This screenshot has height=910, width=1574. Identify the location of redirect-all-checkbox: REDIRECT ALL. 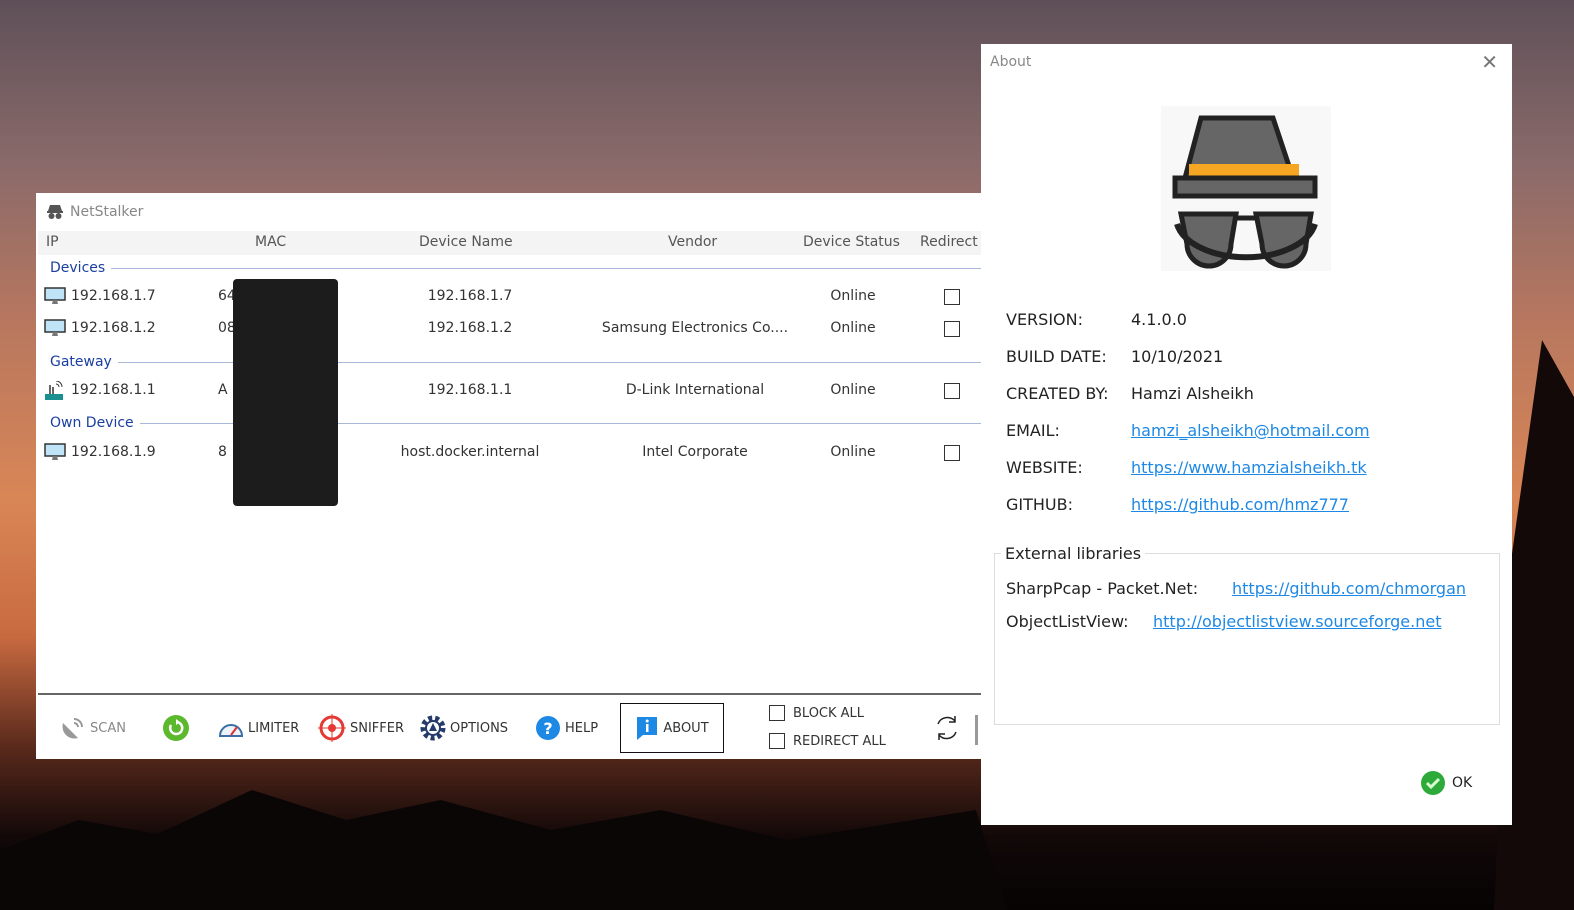
(827, 741).